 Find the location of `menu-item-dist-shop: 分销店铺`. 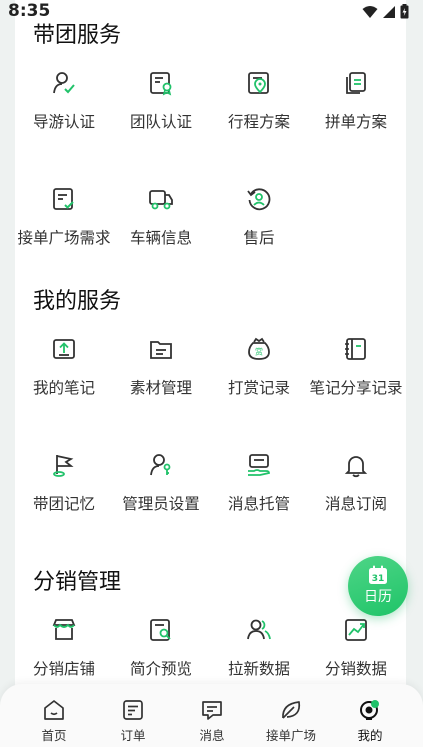

menu-item-dist-shop: 分销店铺 is located at coordinates (64, 648).